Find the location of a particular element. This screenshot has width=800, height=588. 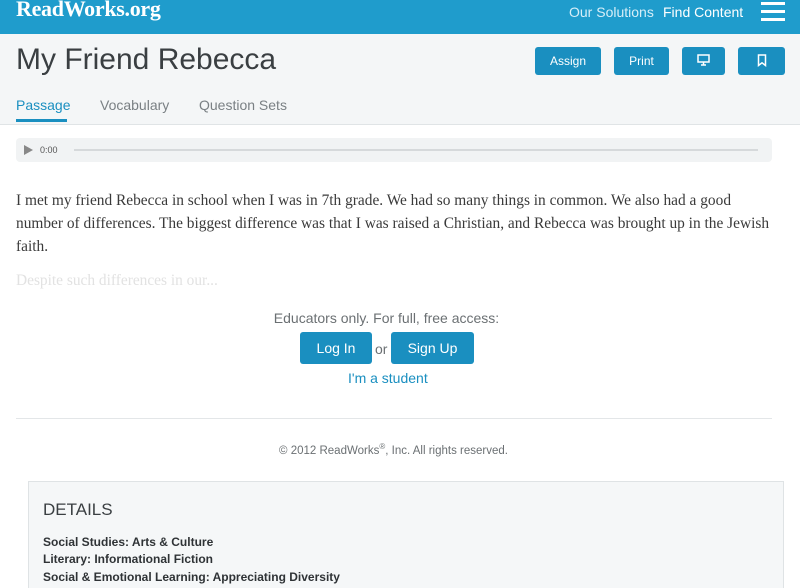

tab-vocabulary: Vocabulary is located at coordinates (134, 105).